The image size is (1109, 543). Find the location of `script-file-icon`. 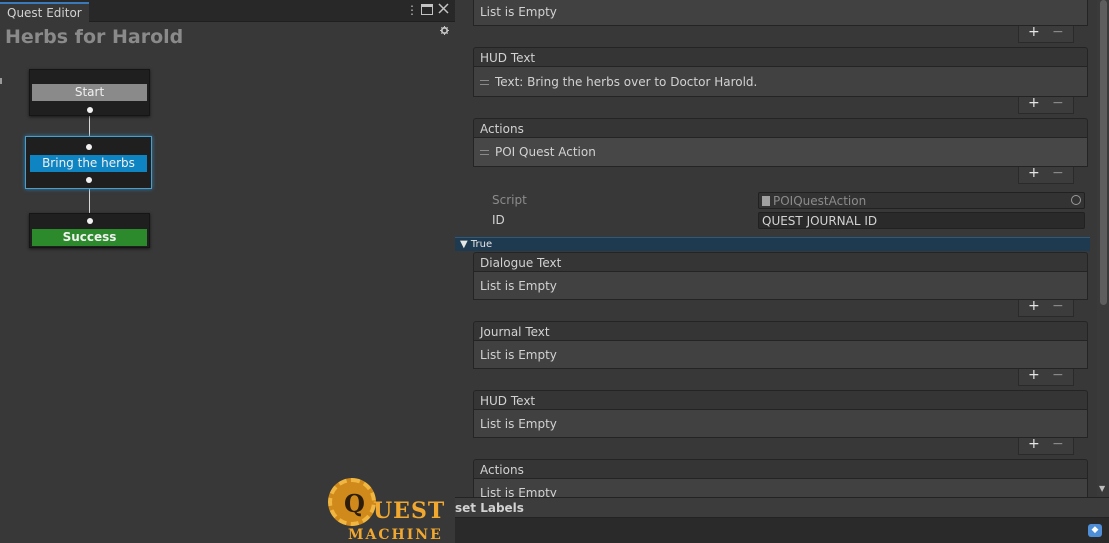

script-file-icon is located at coordinates (766, 201).